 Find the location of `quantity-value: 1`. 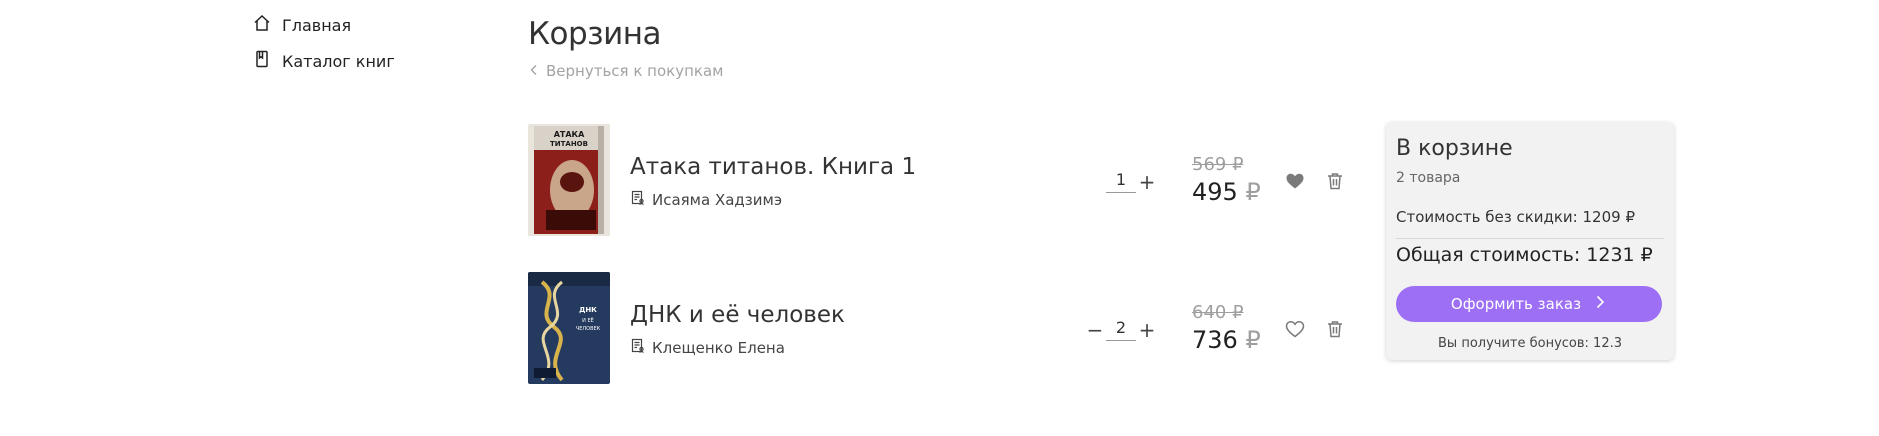

quantity-value: 1 is located at coordinates (1121, 181).